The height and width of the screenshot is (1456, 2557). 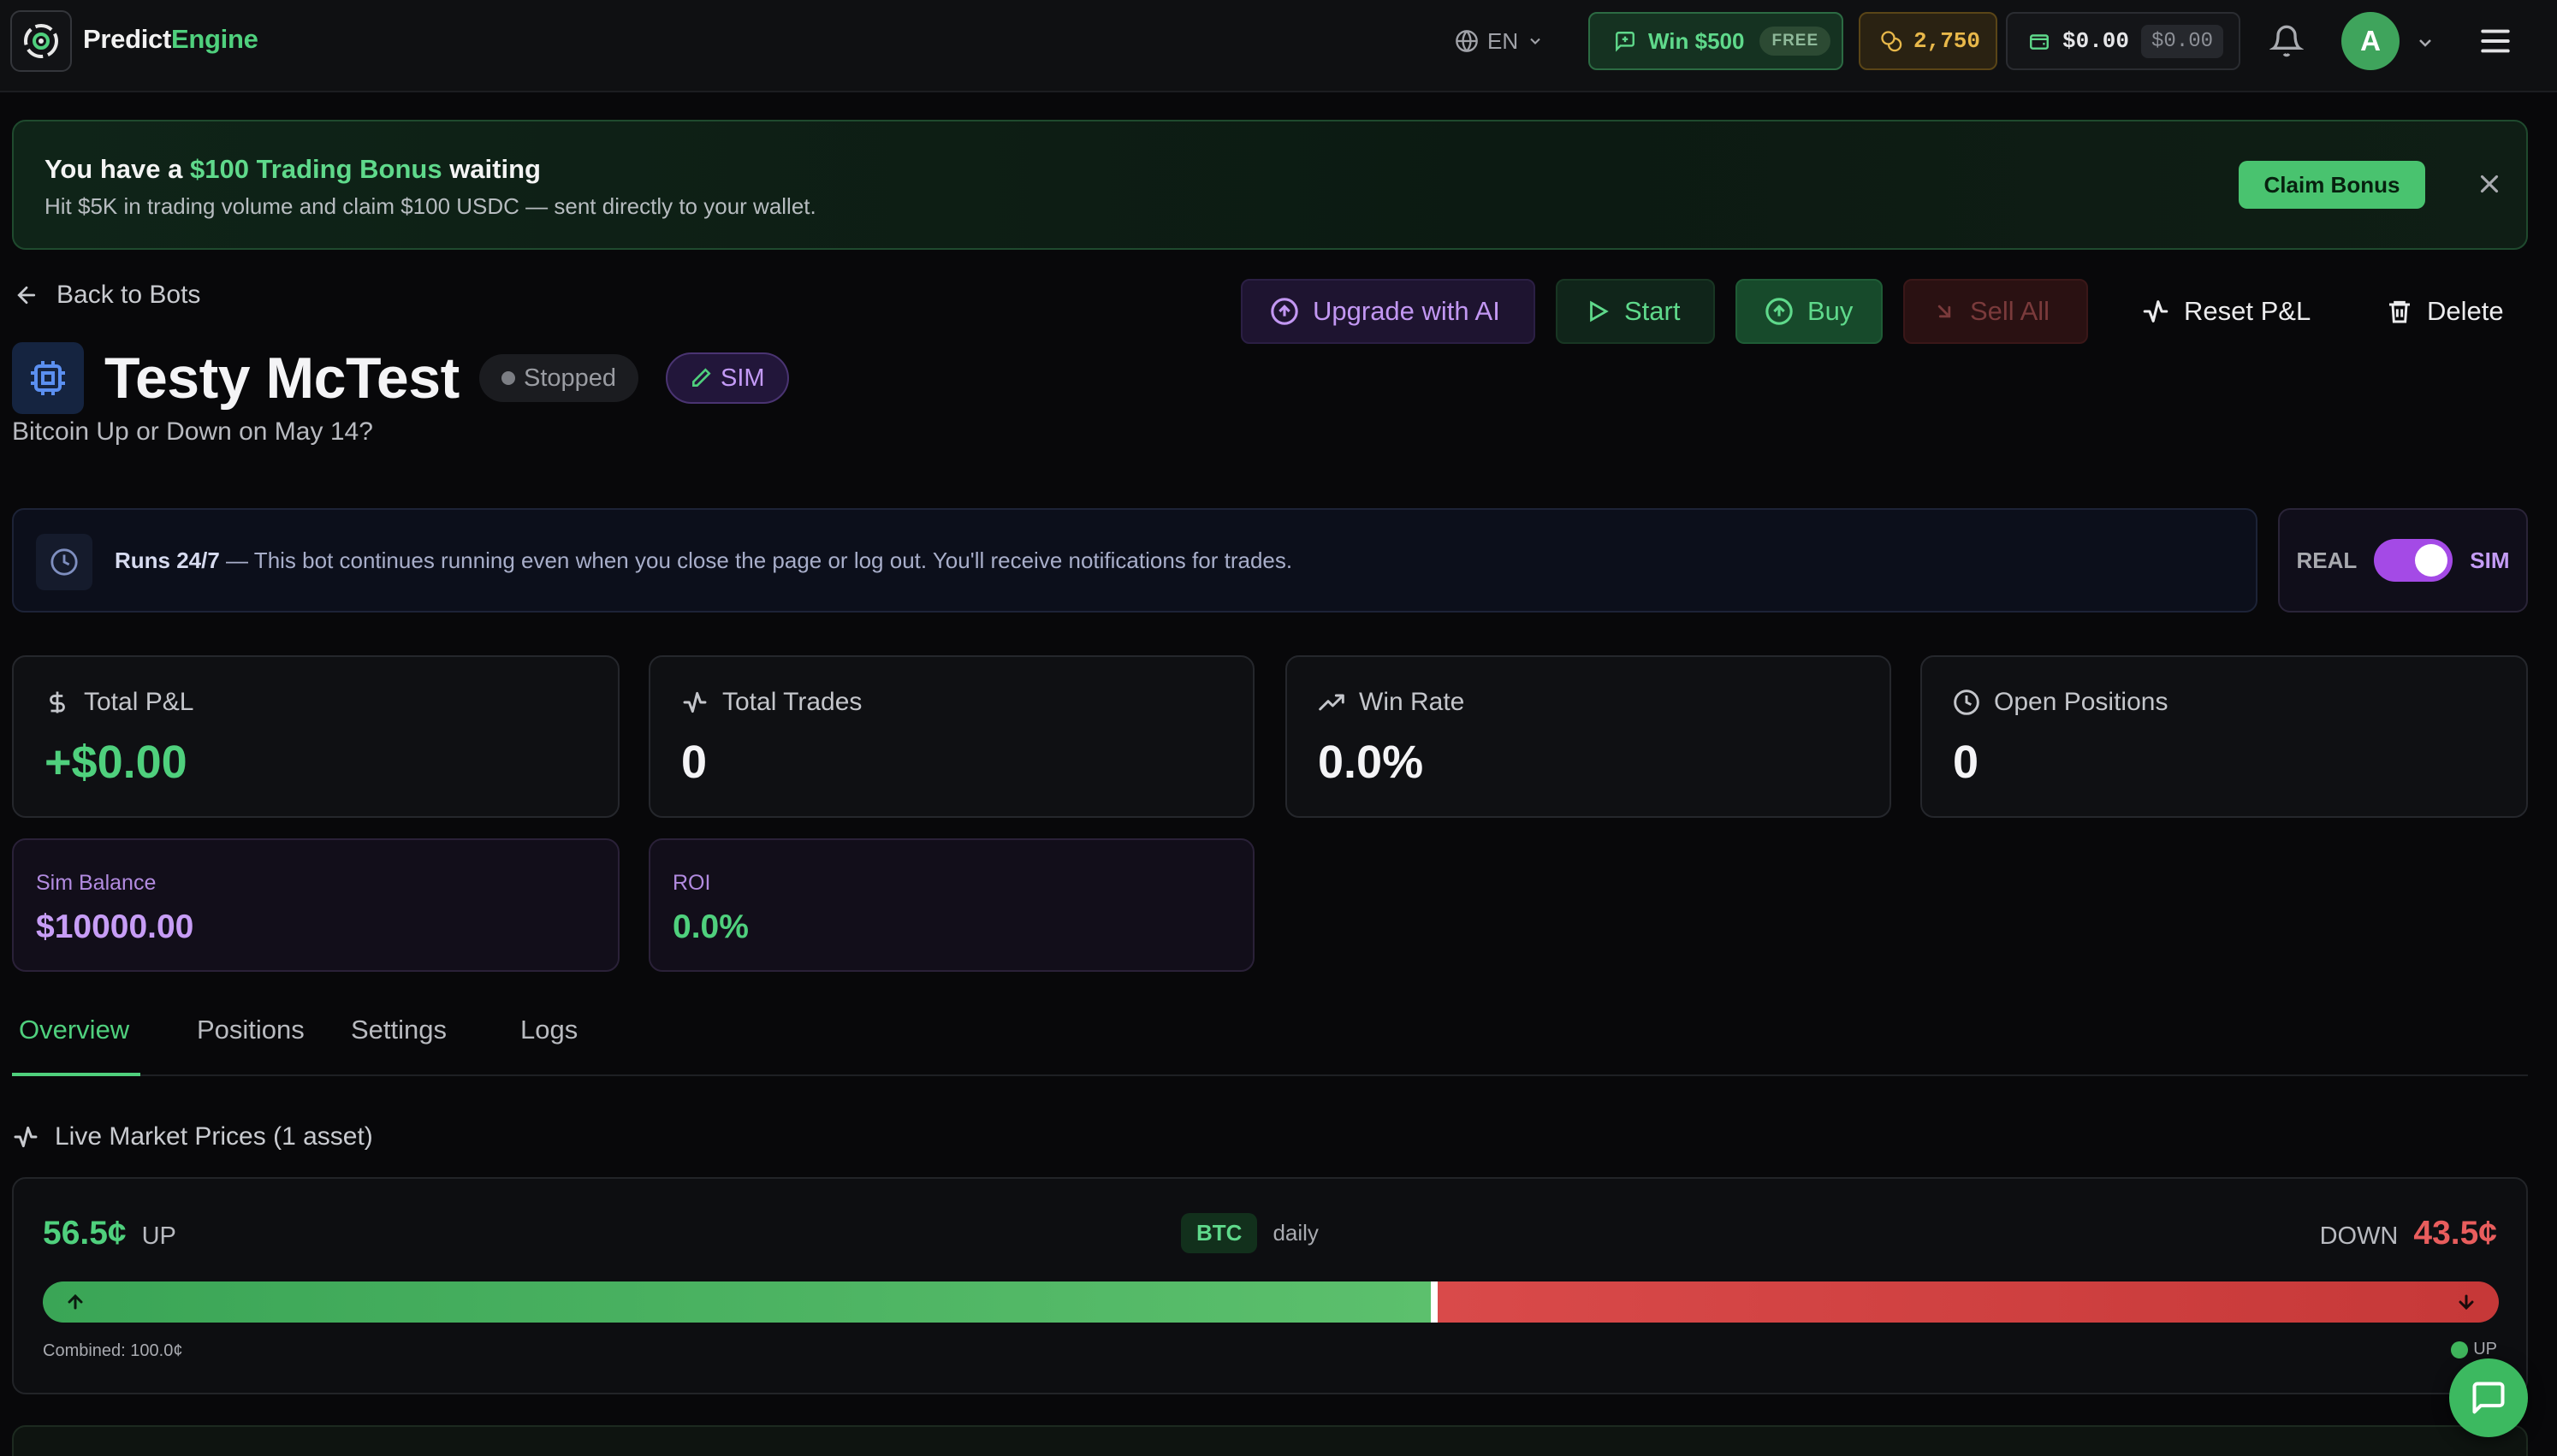 I want to click on language-label: EN, so click(x=1503, y=40).